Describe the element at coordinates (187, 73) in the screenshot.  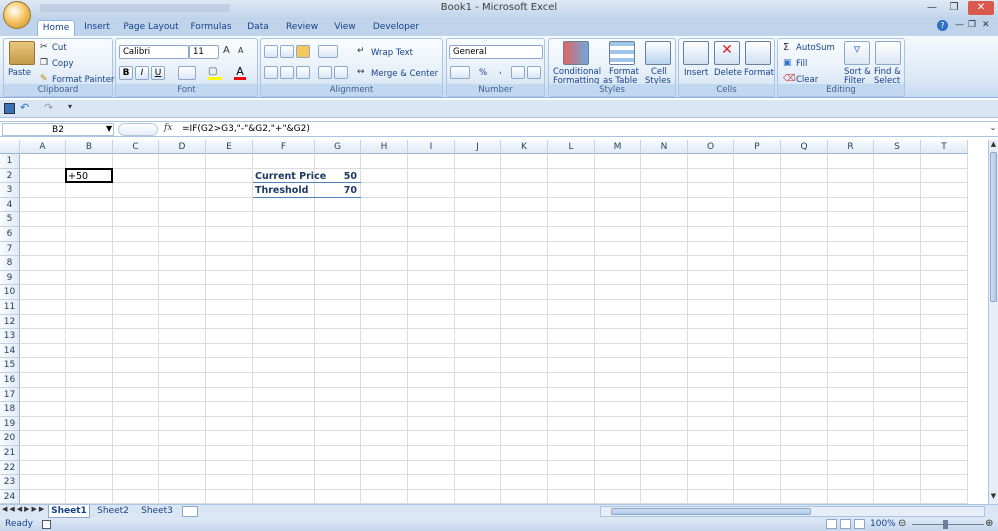
I see `borders-icon` at that location.